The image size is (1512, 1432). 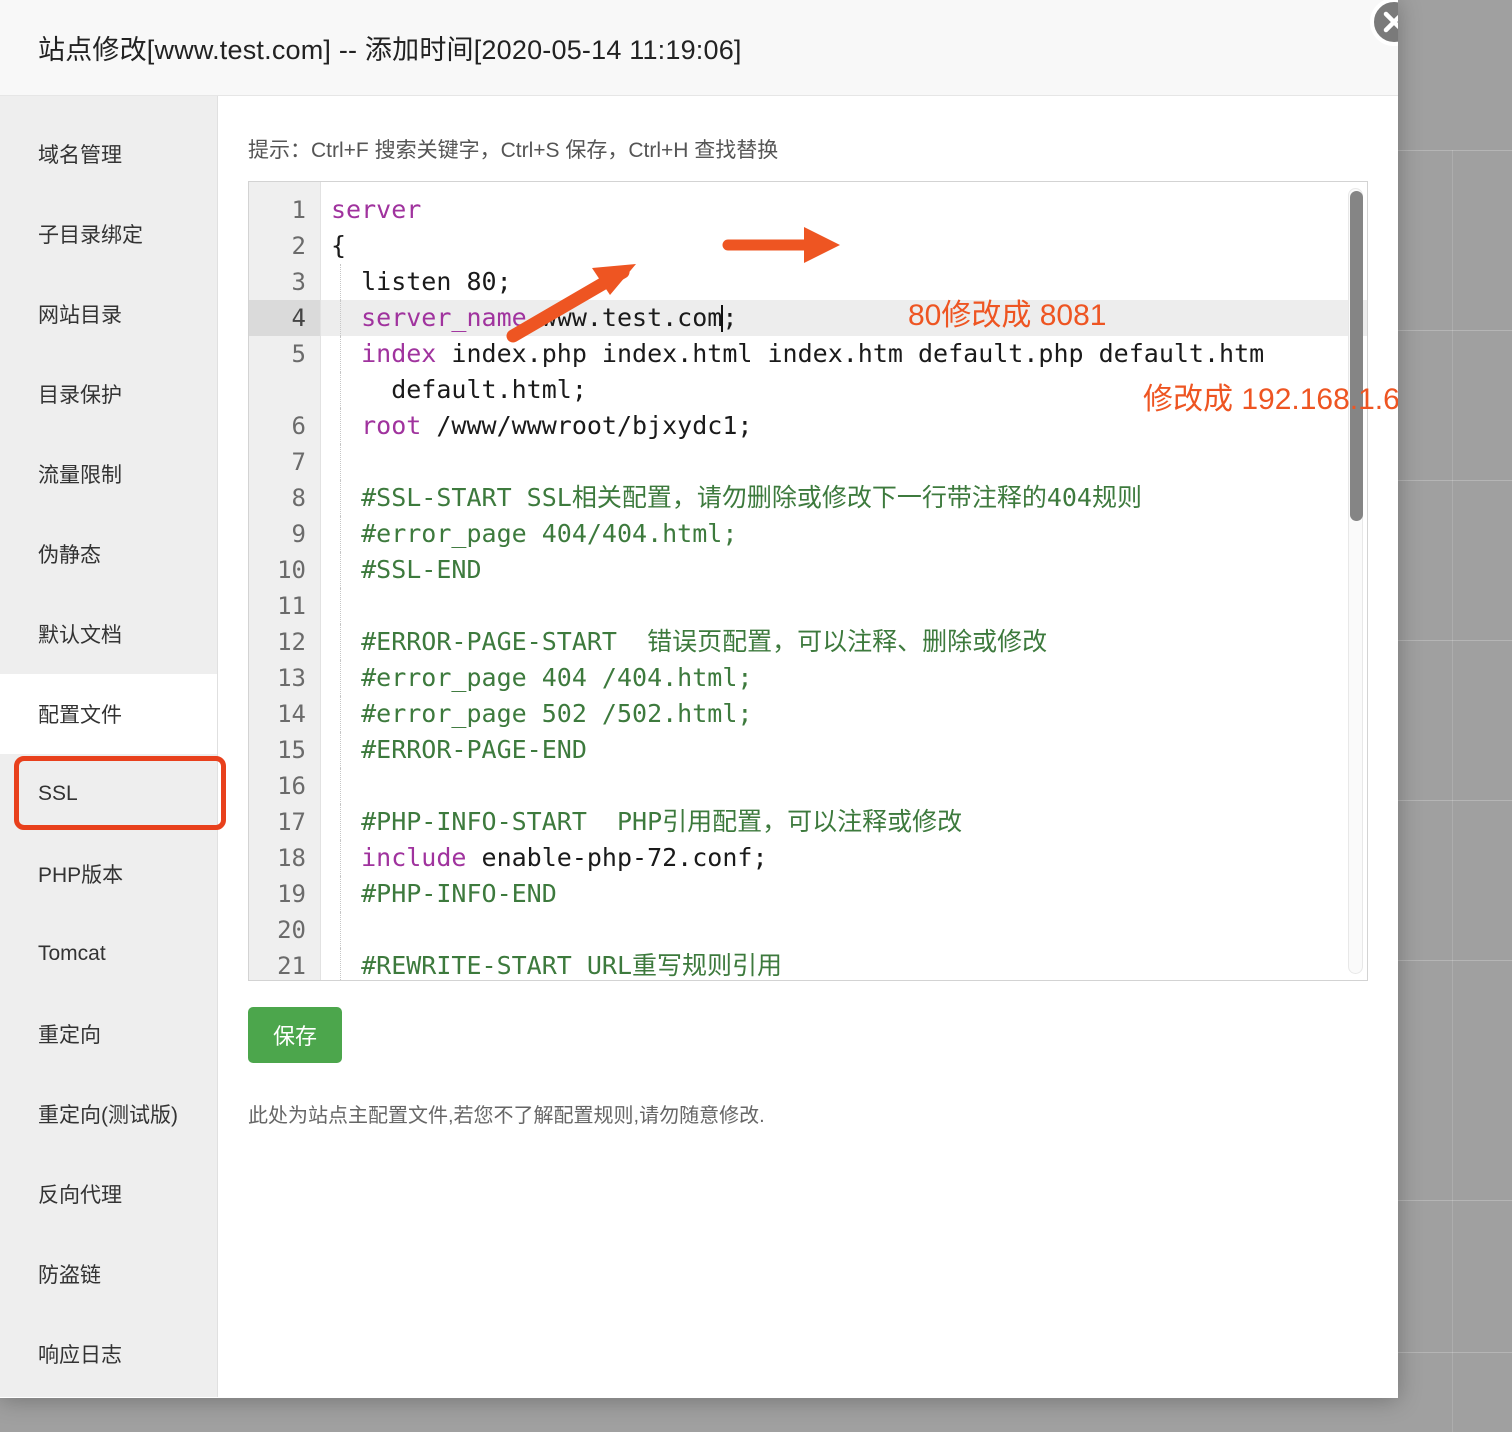 I want to click on code-line: default.html;, so click(x=844, y=390).